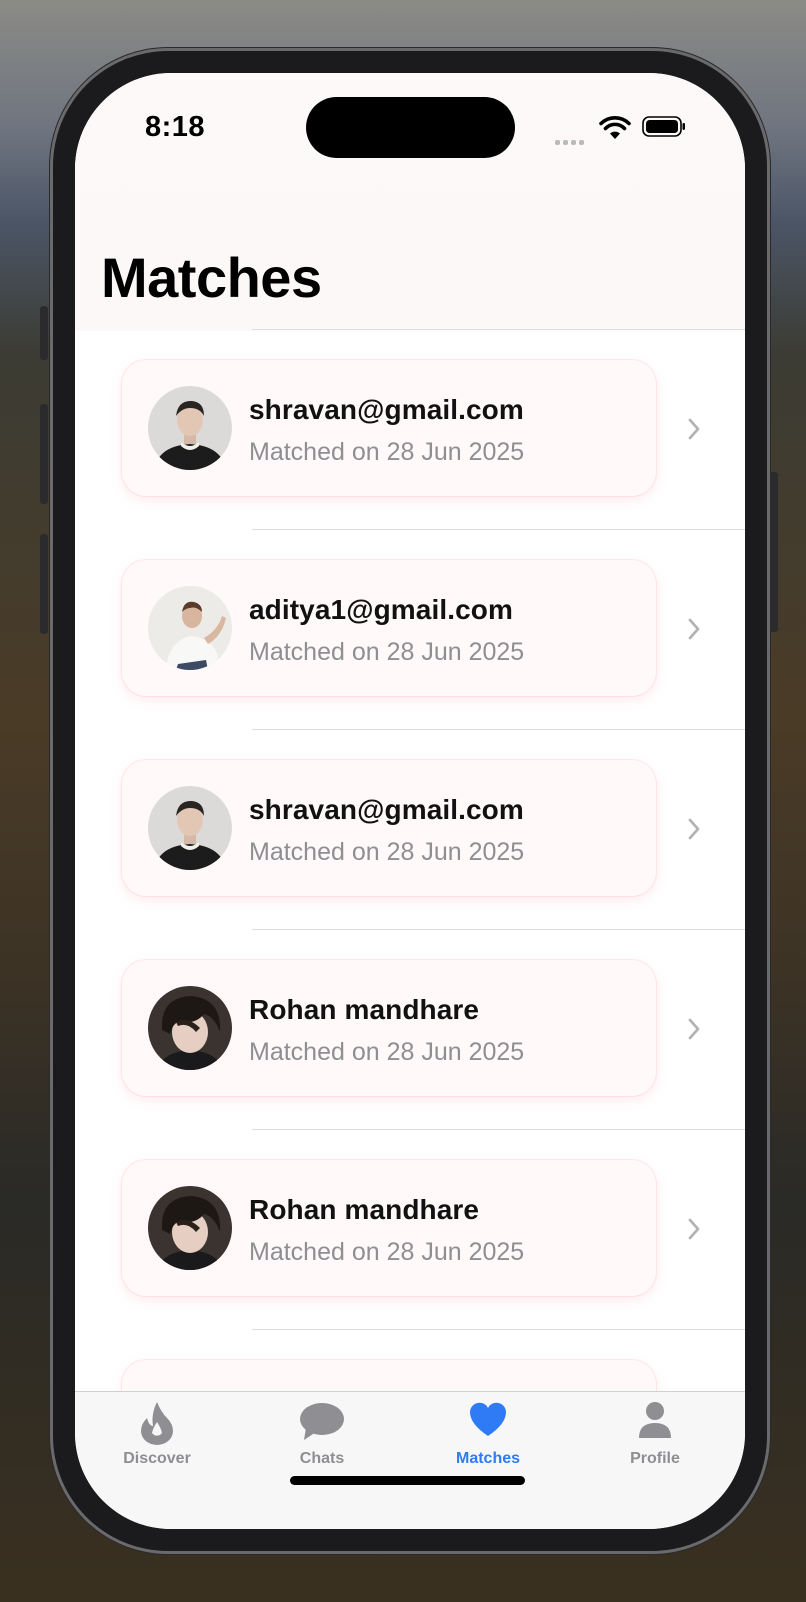 This screenshot has height=1602, width=806. Describe the element at coordinates (381, 609) in the screenshot. I see `match-name: aditya1@gmail.com` at that location.